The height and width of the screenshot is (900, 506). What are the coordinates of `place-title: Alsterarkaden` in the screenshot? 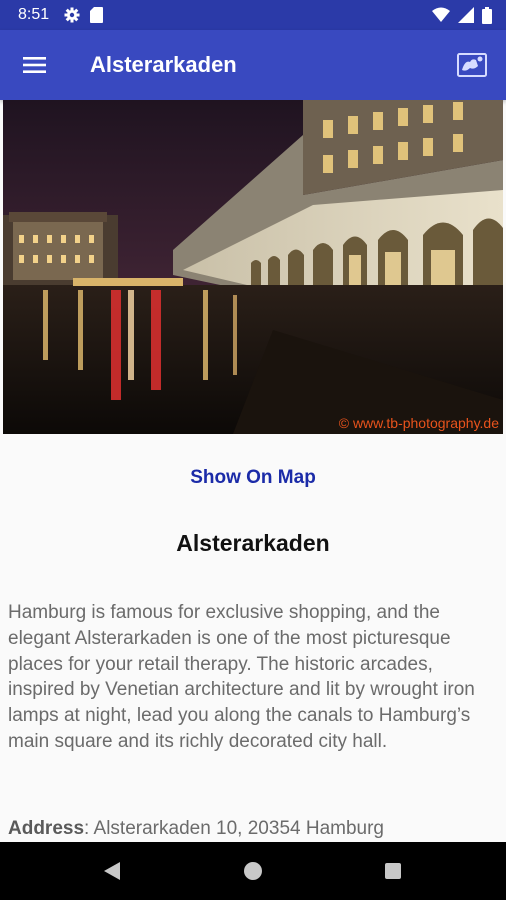 It's located at (253, 543).